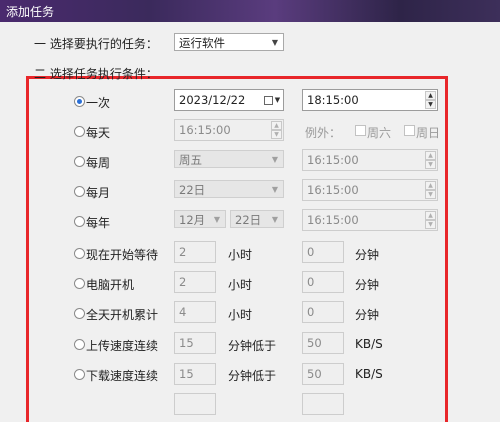 The width and height of the screenshot is (500, 422). I want to click on yearly-month-dropdown: 12月 ▼, so click(200, 219).